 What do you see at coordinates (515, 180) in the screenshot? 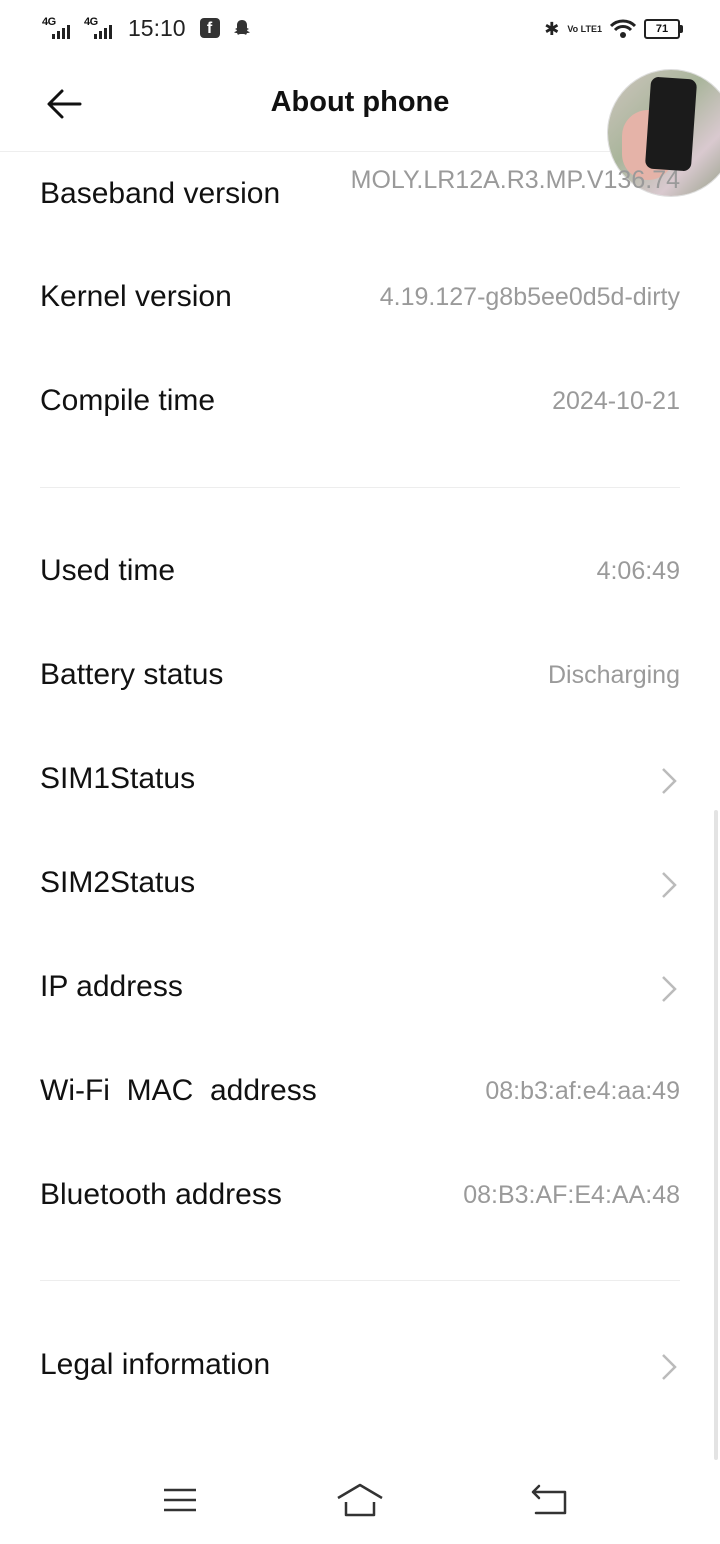
I see `row-value: MOLY.LR12A.R3.MP.V136.74` at bounding box center [515, 180].